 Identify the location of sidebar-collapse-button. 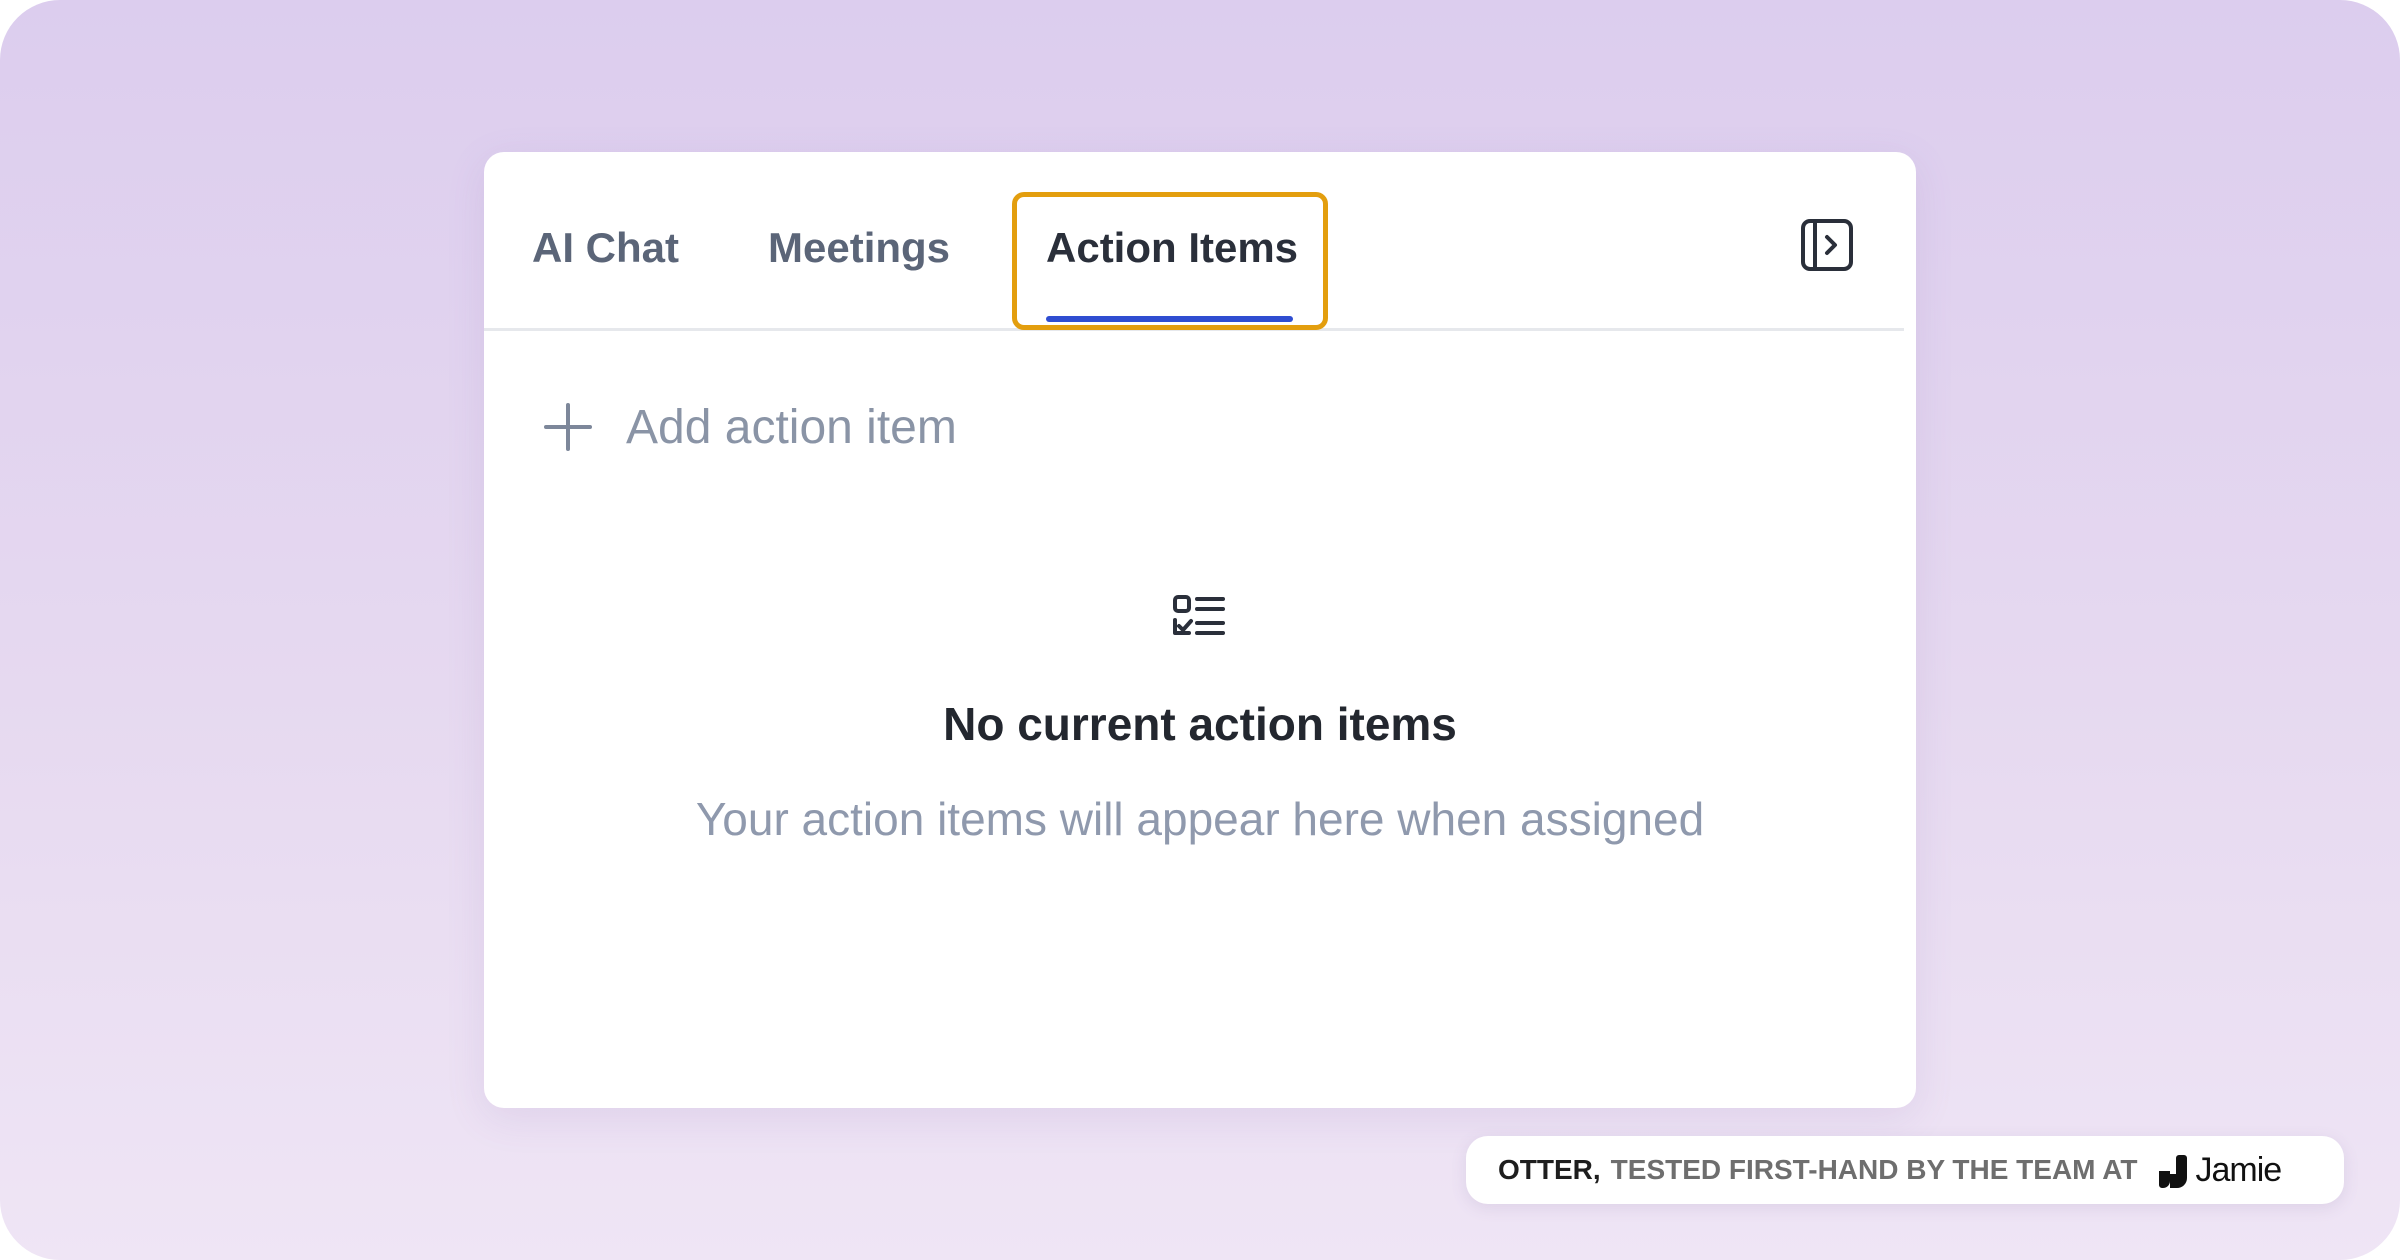
(1827, 245).